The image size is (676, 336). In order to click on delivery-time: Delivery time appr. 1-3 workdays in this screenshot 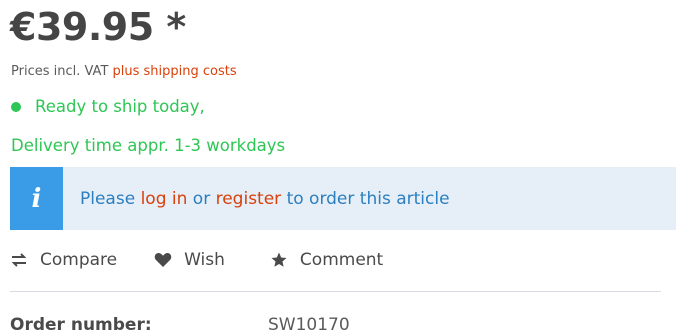, I will do `click(148, 145)`.